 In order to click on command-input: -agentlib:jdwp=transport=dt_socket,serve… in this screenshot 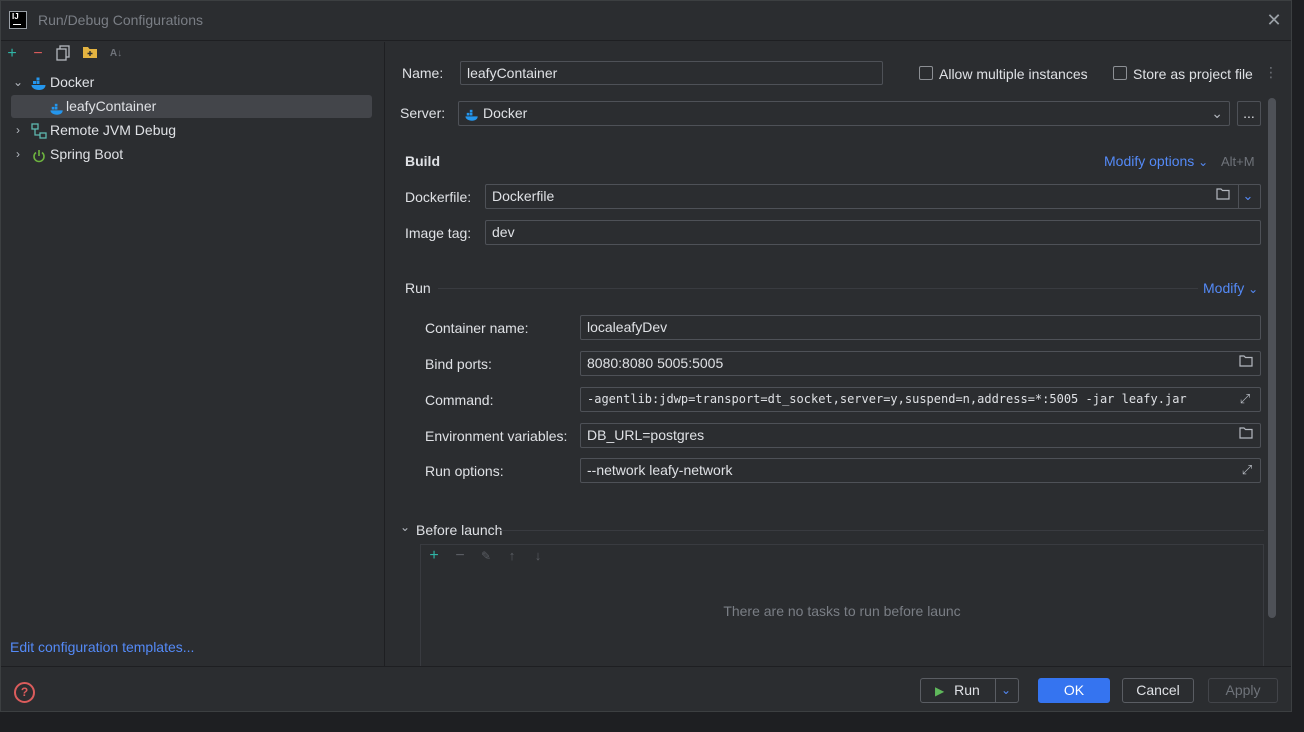, I will do `click(920, 399)`.